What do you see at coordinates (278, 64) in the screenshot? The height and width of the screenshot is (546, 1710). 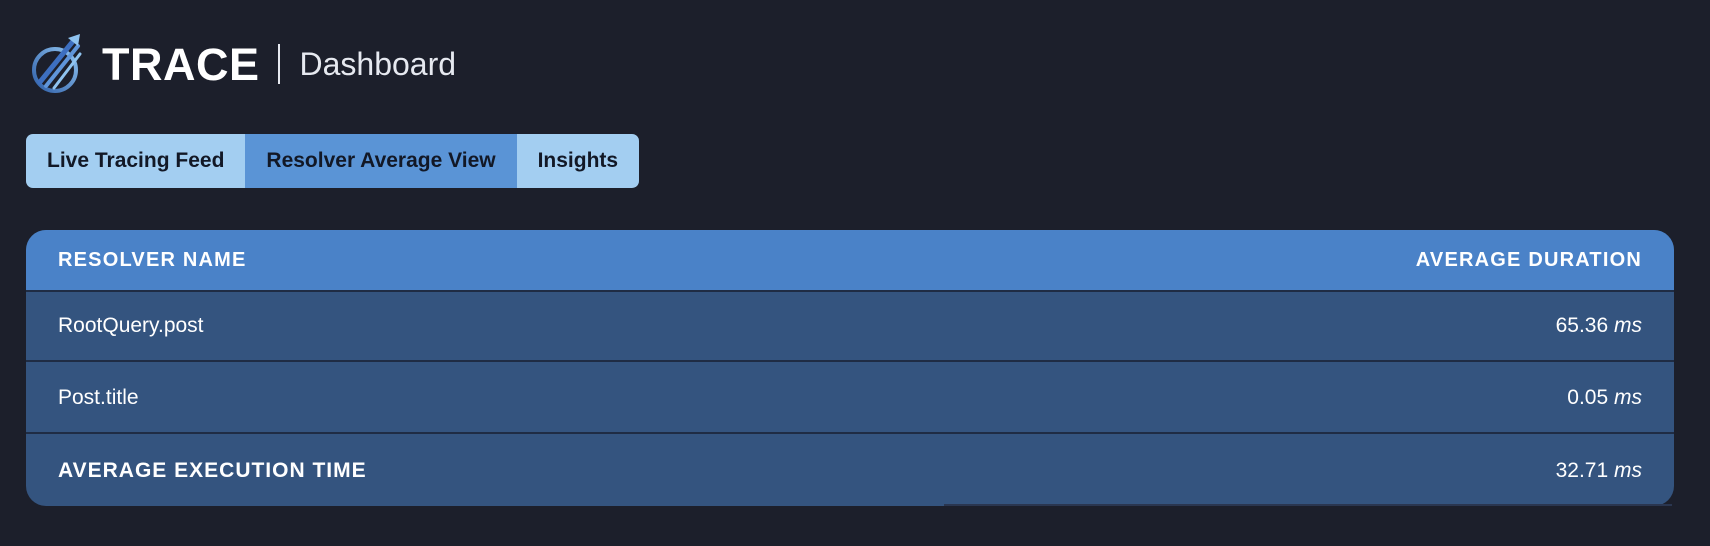 I see `header-divider` at bounding box center [278, 64].